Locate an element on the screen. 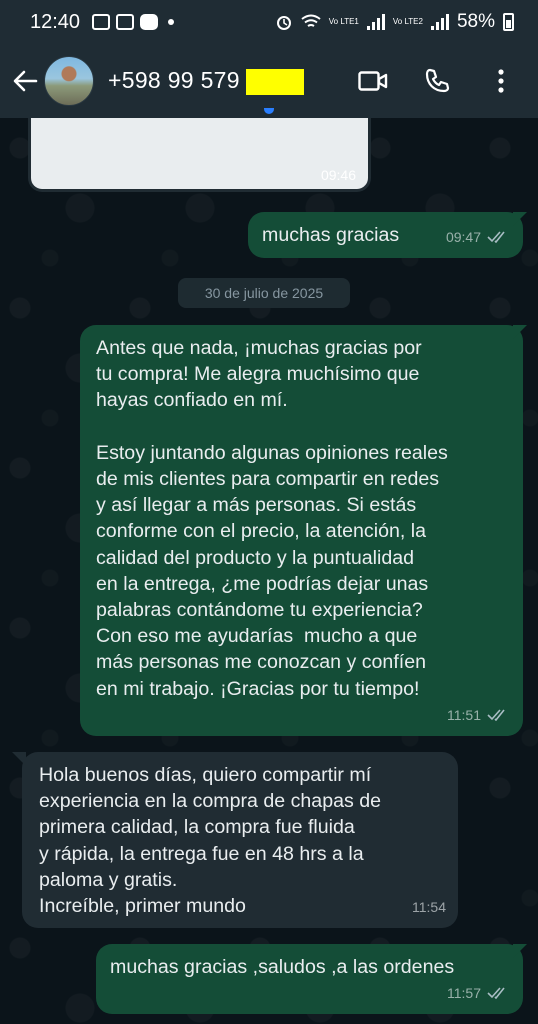  message-line: más personas me conozcan y confíen is located at coordinates (261, 662).